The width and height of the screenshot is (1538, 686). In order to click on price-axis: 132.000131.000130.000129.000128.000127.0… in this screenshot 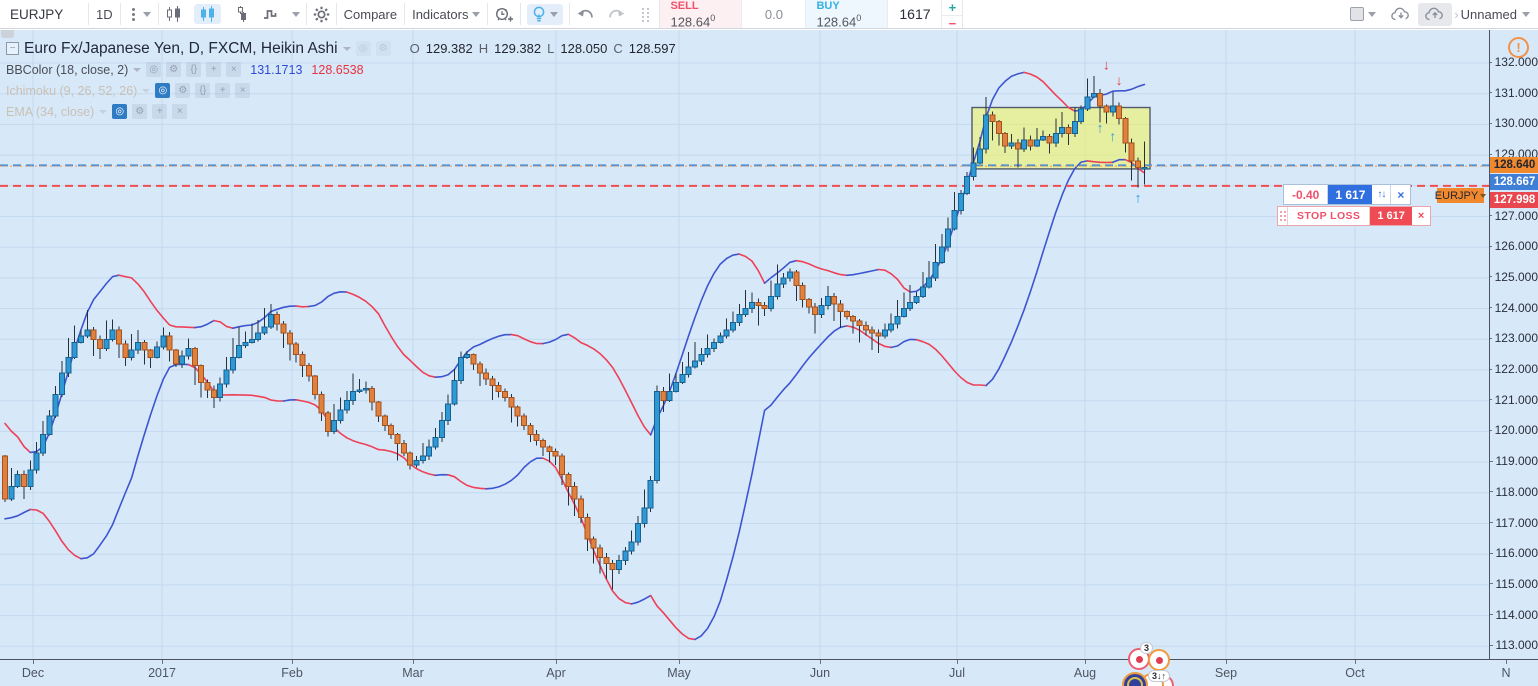, I will do `click(1513, 344)`.